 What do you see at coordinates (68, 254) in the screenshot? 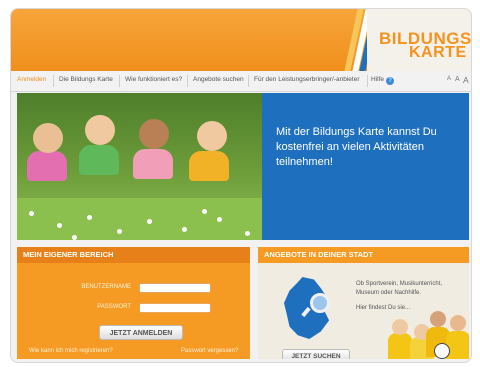
I see `login-title: MEIN EIGENER BEREICH` at bounding box center [68, 254].